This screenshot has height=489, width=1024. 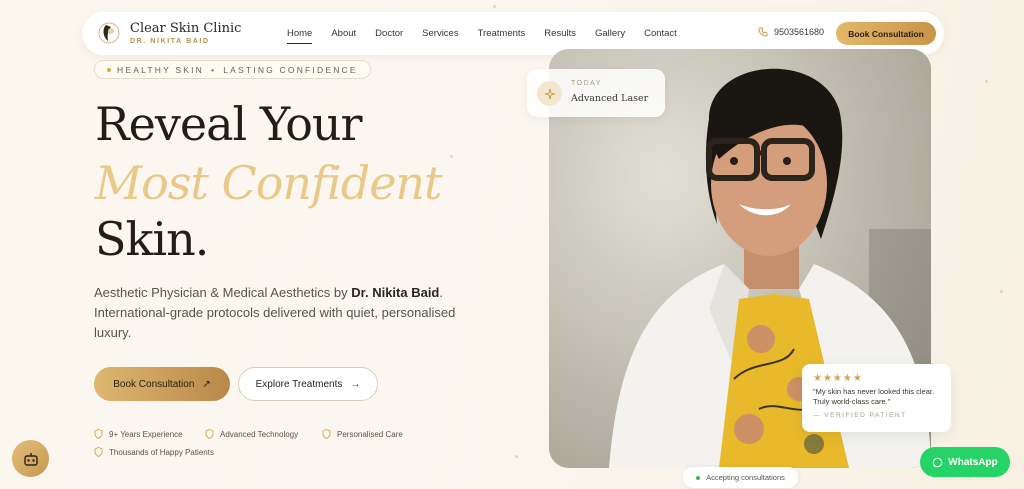 What do you see at coordinates (229, 124) in the screenshot?
I see `hero-title-line1: Reveal Your` at bounding box center [229, 124].